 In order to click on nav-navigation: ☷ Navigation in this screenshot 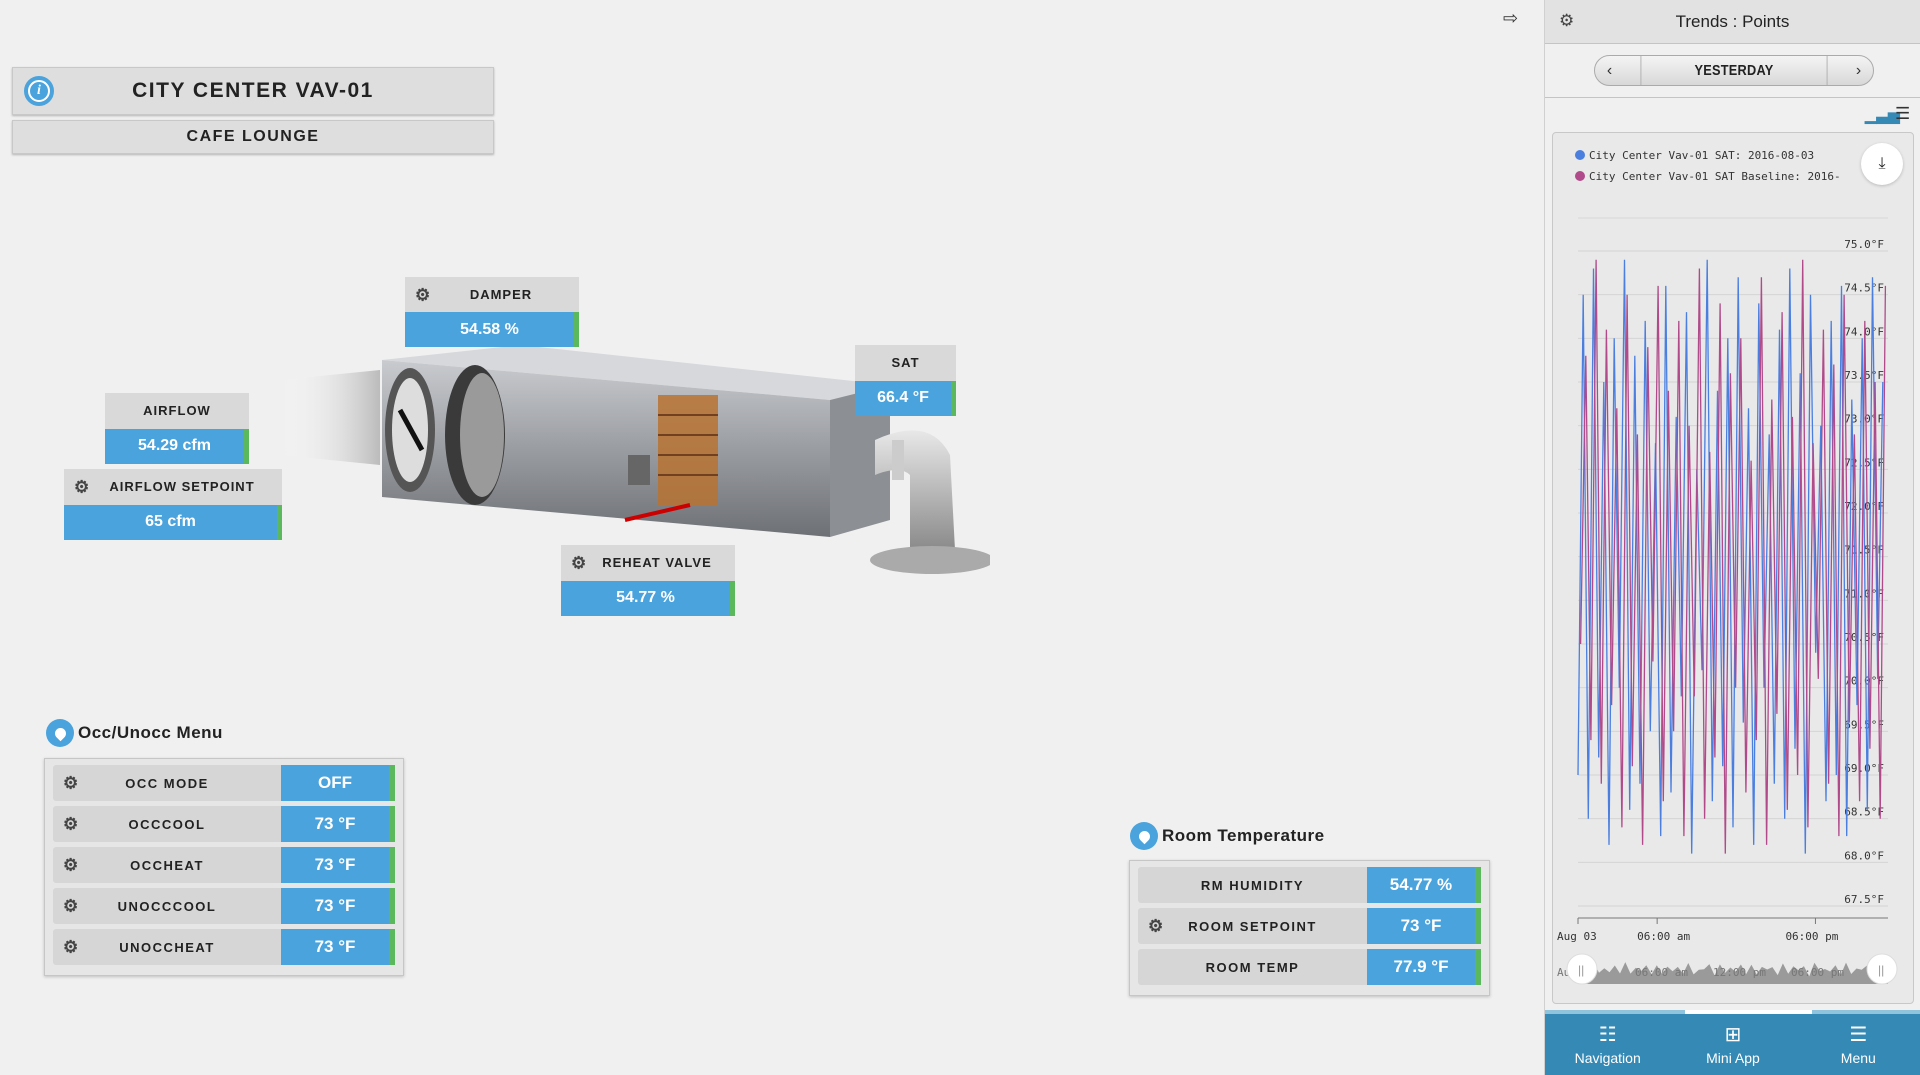, I will do `click(1607, 1044)`.